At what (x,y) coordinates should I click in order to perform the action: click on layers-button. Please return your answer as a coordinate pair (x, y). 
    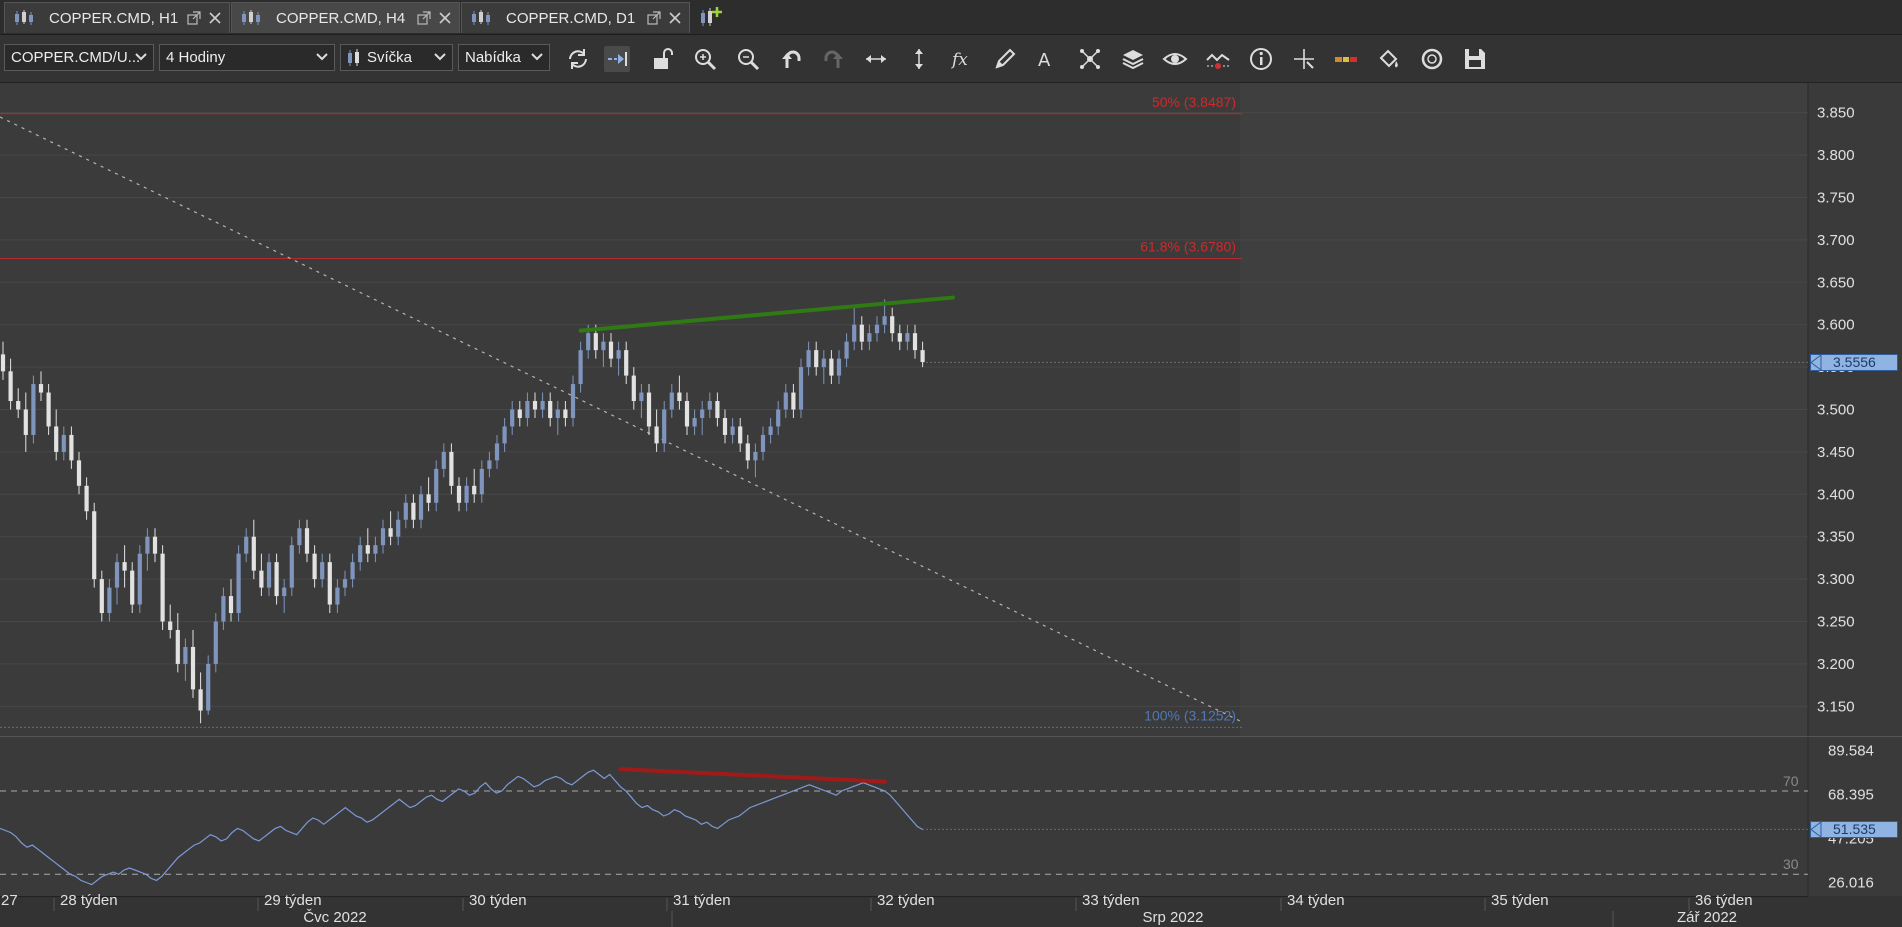
    Looking at the image, I should click on (1133, 59).